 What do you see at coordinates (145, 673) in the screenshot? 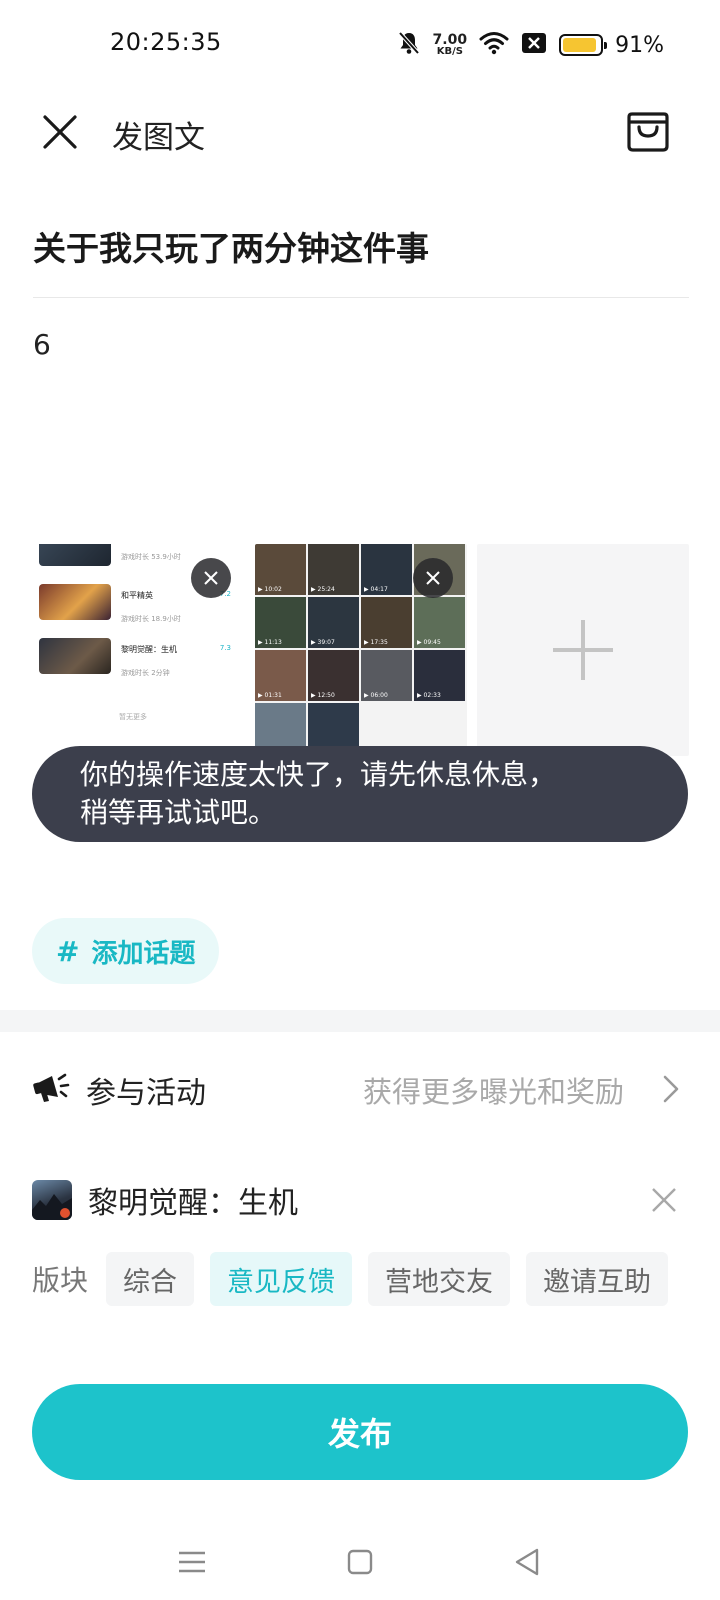
I see `play-time: 游戏时长 2分钟` at bounding box center [145, 673].